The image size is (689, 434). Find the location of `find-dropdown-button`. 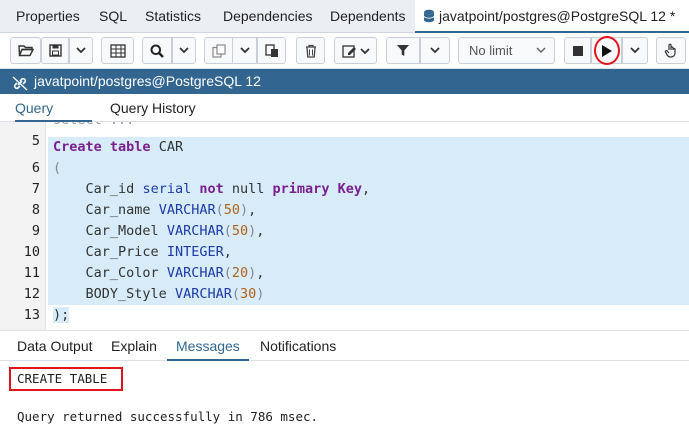

find-dropdown-button is located at coordinates (184, 50).